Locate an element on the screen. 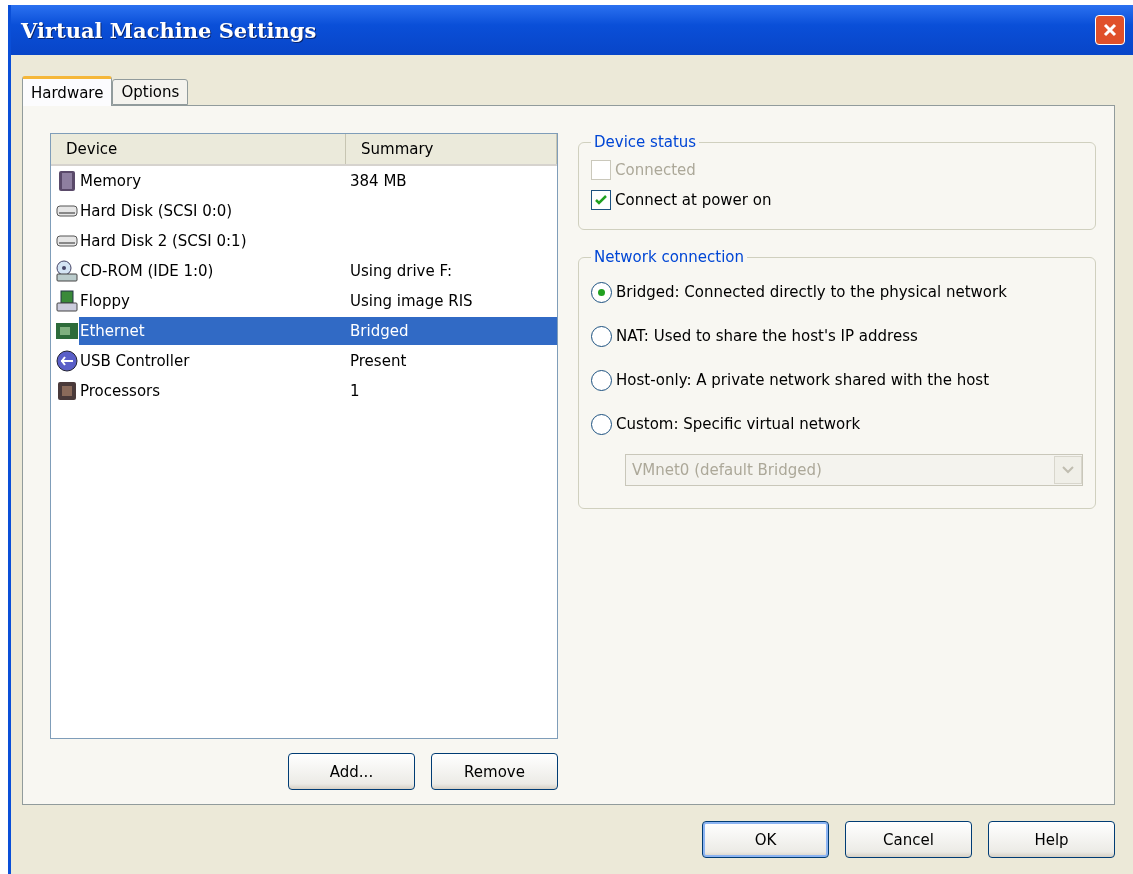  radio-label: NAT: Used to share the host's IP address is located at coordinates (767, 336).